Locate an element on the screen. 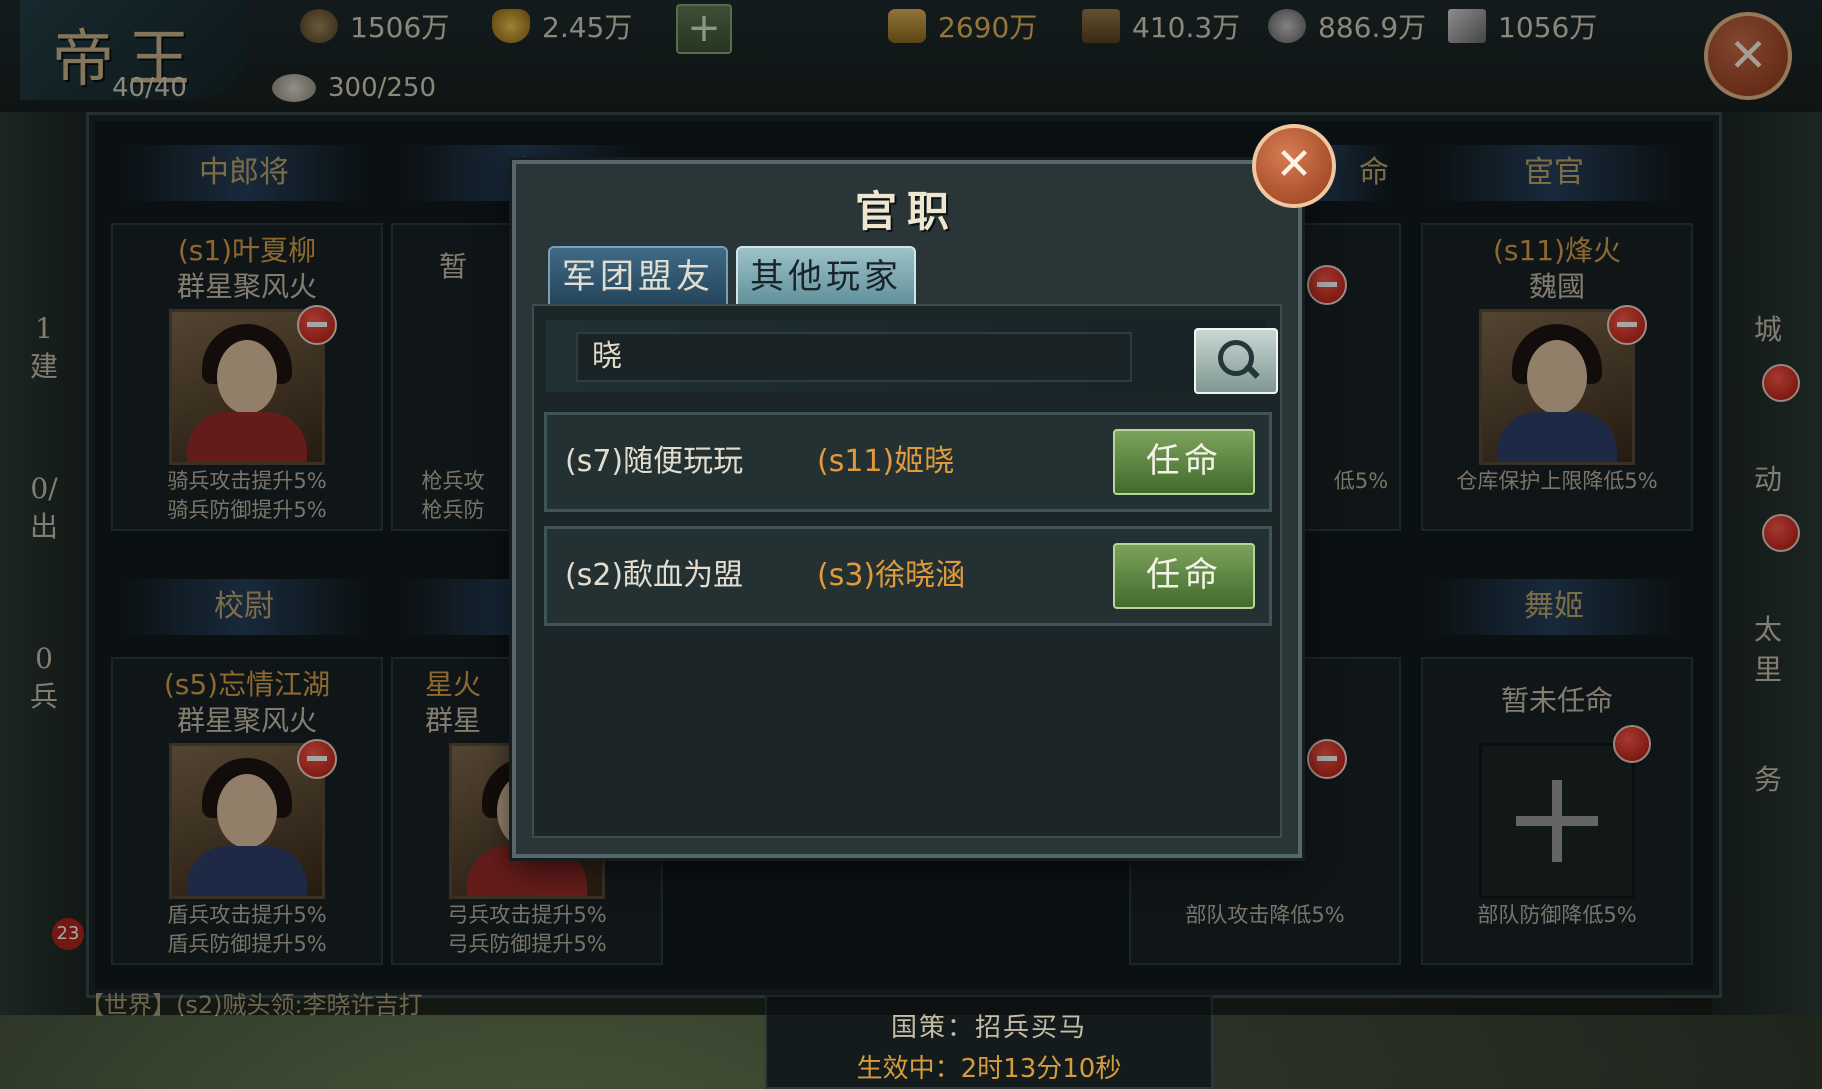 The height and width of the screenshot is (1089, 1822). result-player: (s11)姬晓 is located at coordinates (886, 461).